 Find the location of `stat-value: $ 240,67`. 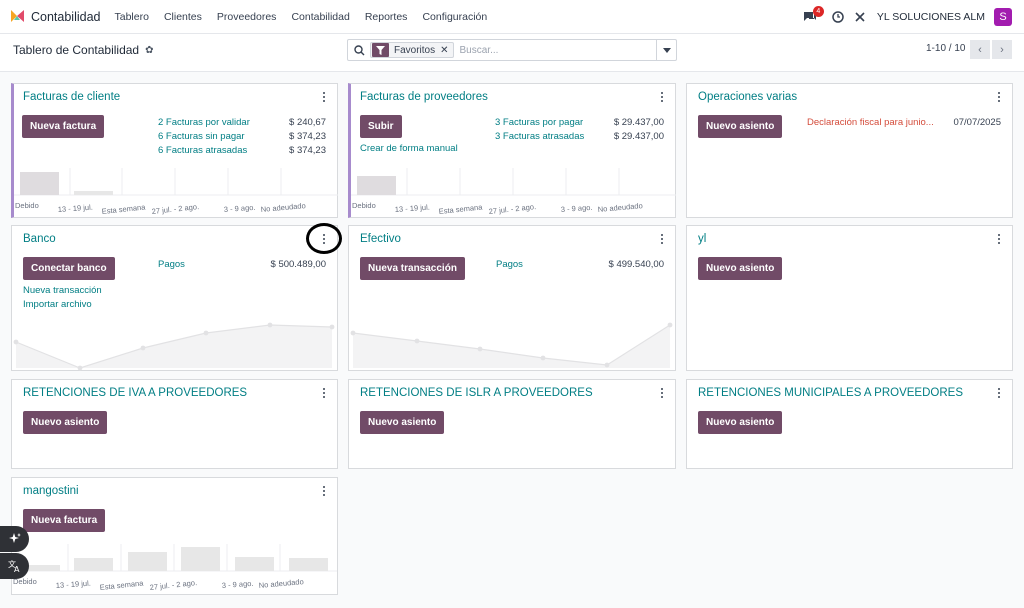

stat-value: $ 240,67 is located at coordinates (307, 122).